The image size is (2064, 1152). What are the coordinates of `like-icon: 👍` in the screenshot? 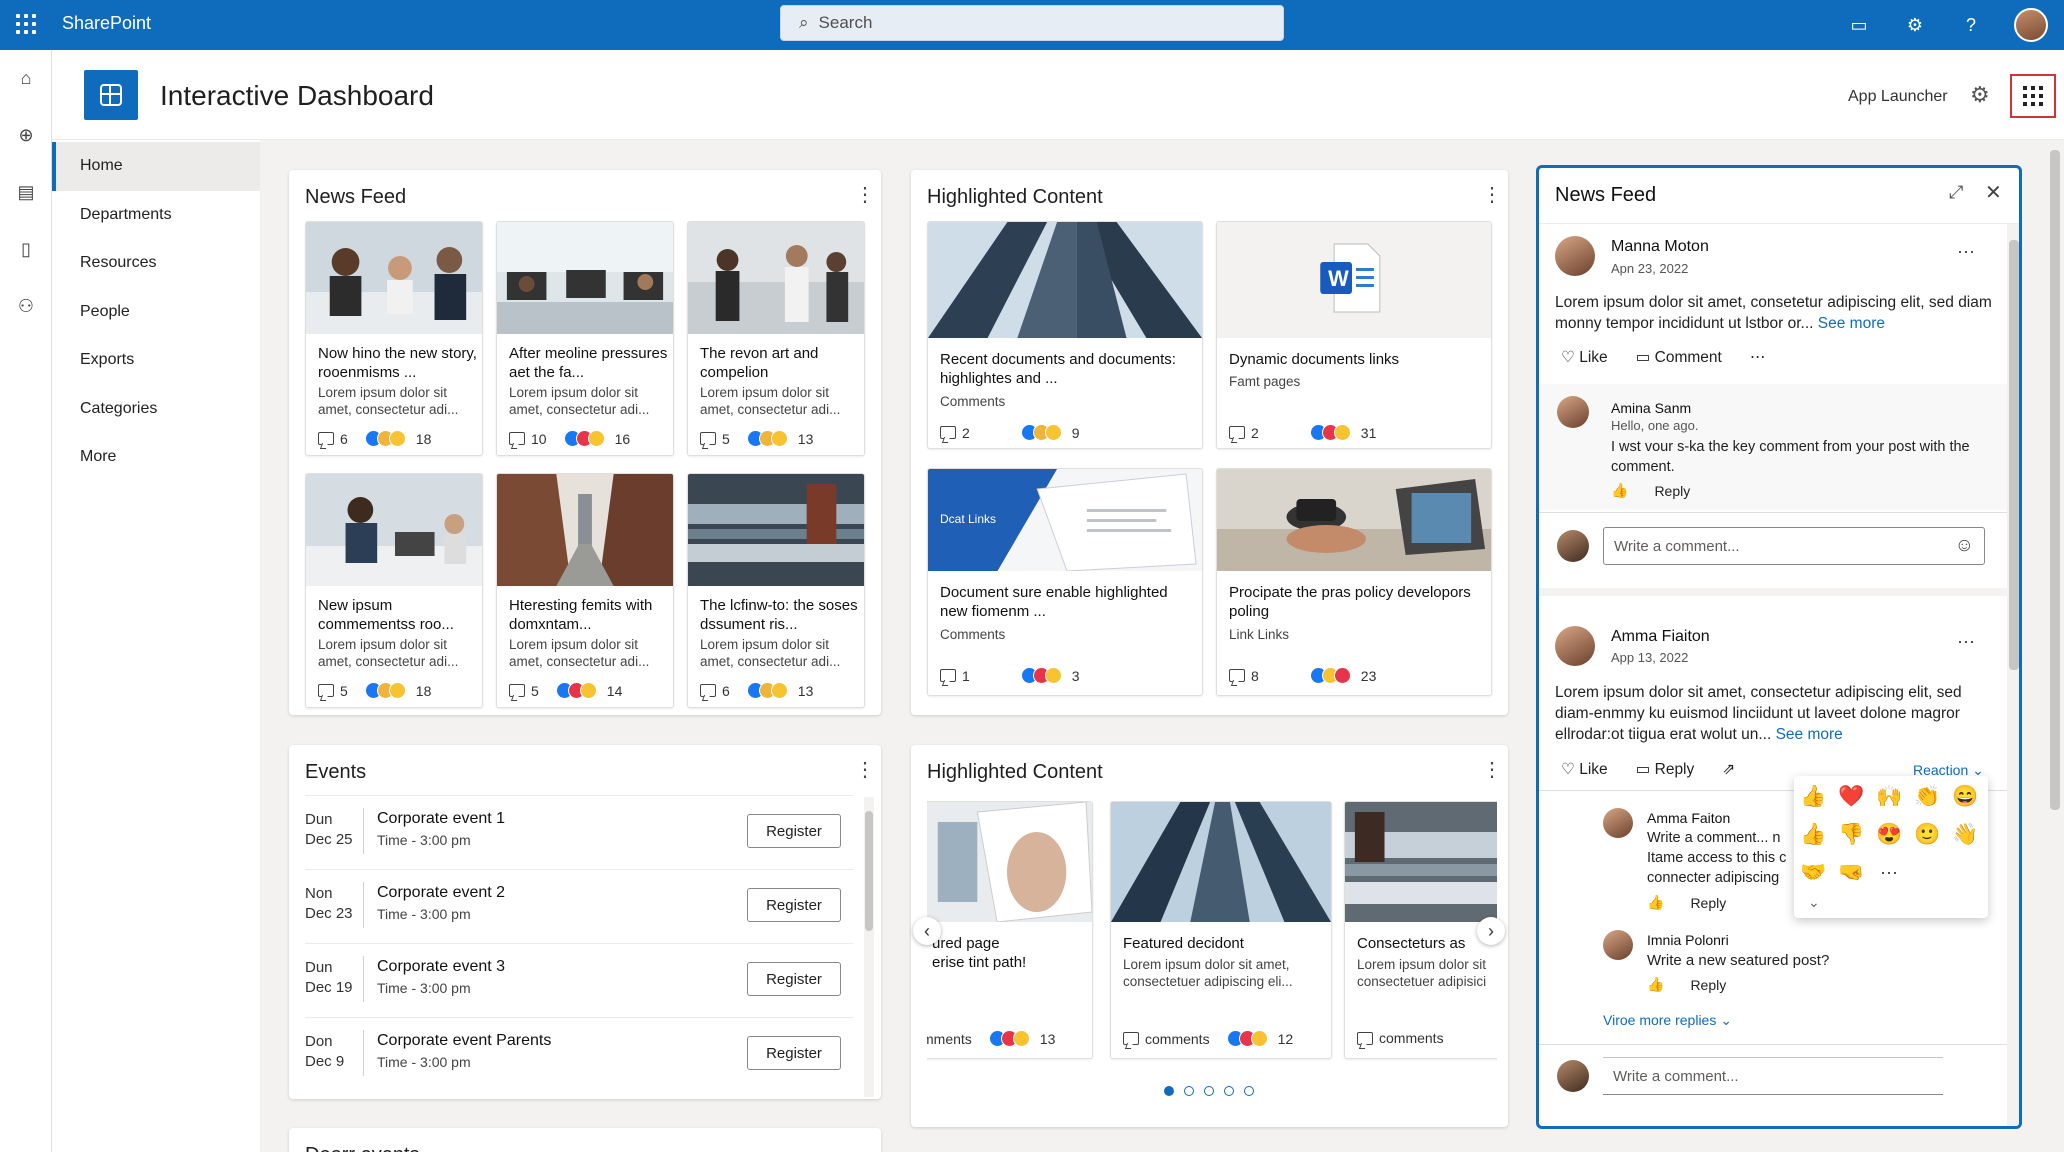 It's located at (1619, 490).